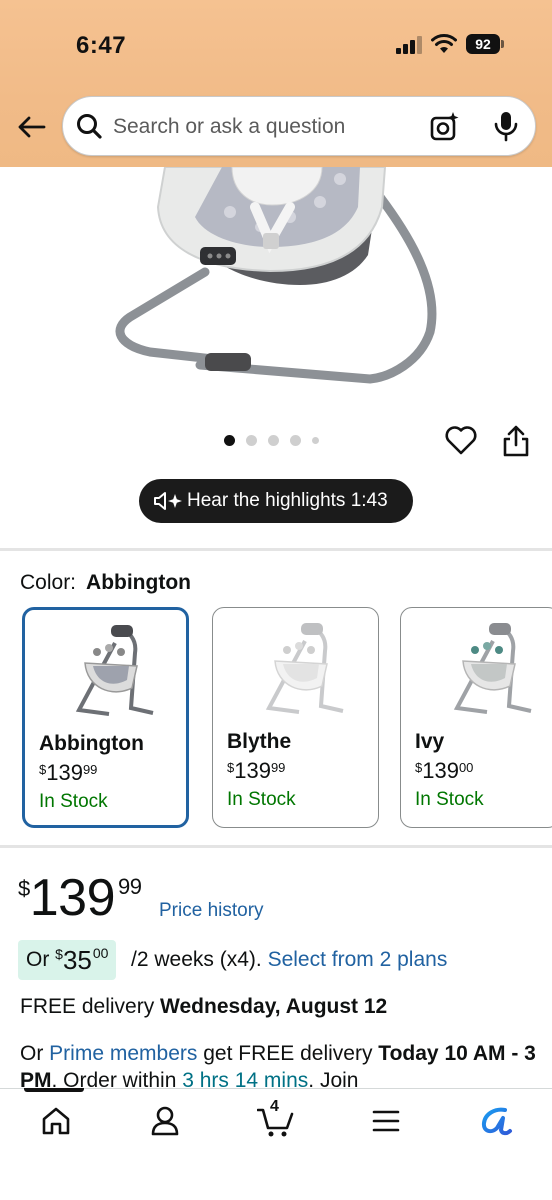 This screenshot has width=552, height=1200. I want to click on installment-badge: Or $35 00, so click(67, 960).